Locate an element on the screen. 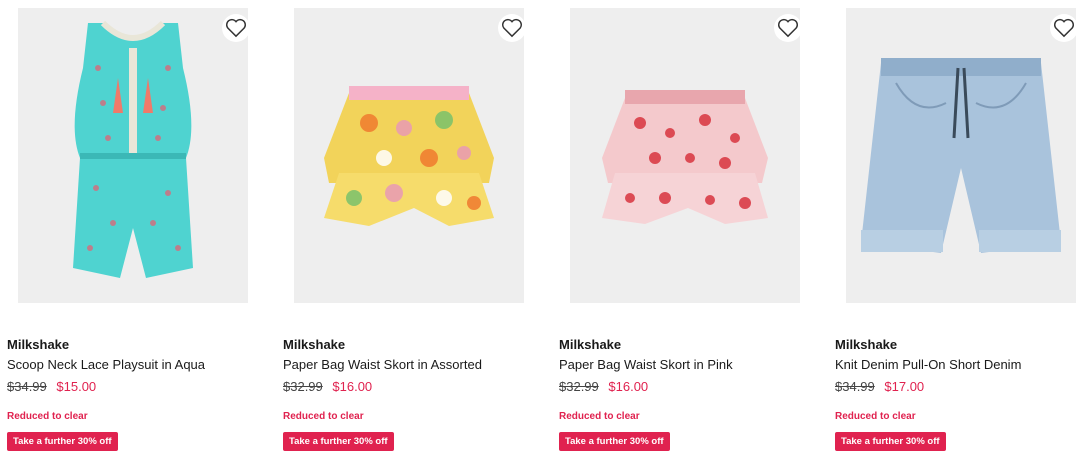 The width and height of the screenshot is (1080, 473). product-image-aqua-playsuit is located at coordinates (133, 155).